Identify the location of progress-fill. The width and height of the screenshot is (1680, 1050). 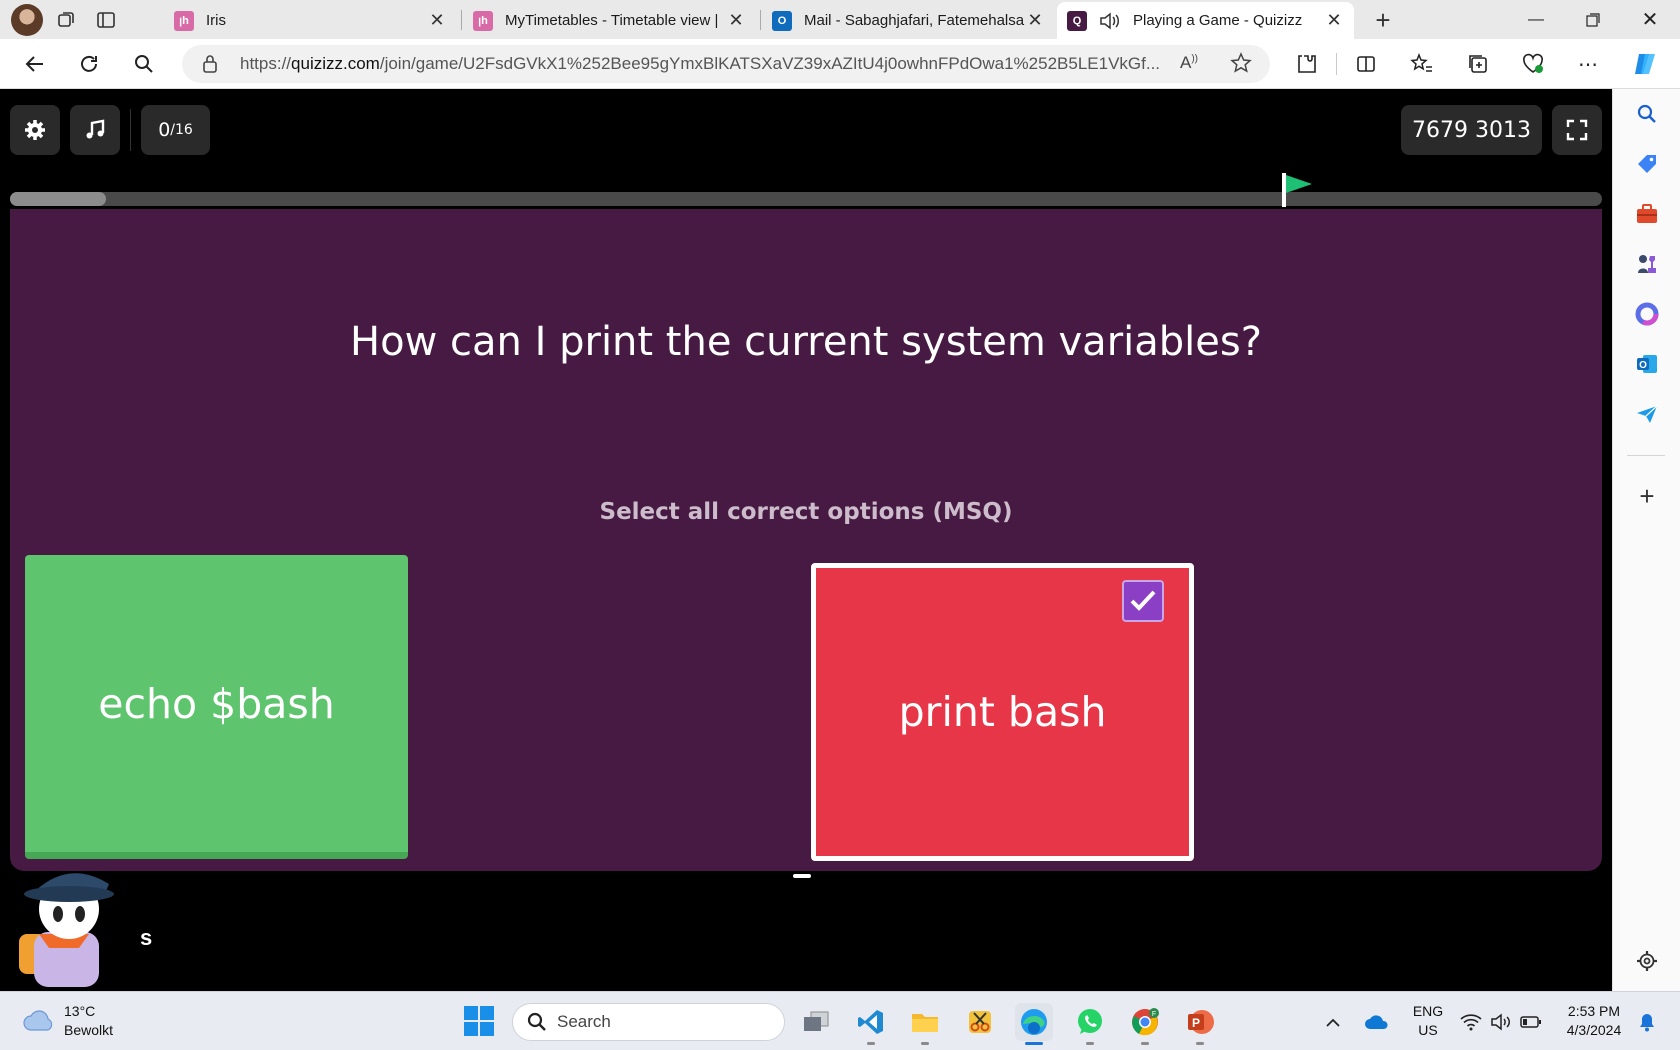
(58, 199).